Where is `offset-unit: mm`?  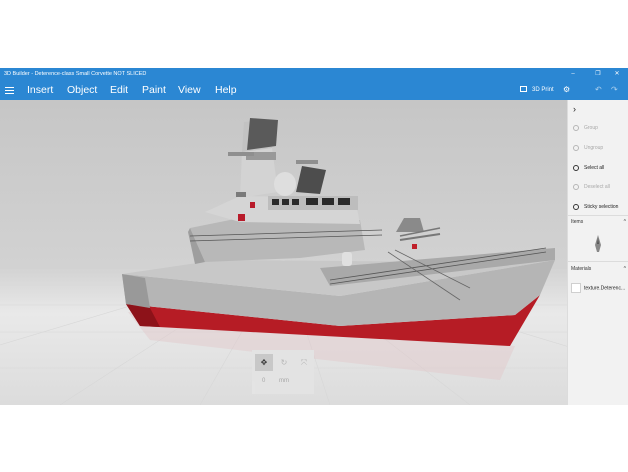
offset-unit: mm is located at coordinates (284, 381).